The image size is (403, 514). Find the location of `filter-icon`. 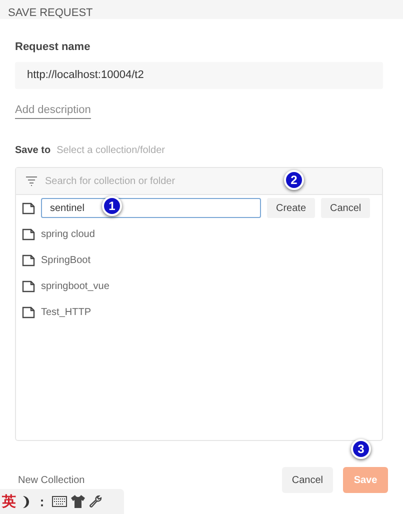

filter-icon is located at coordinates (31, 181).